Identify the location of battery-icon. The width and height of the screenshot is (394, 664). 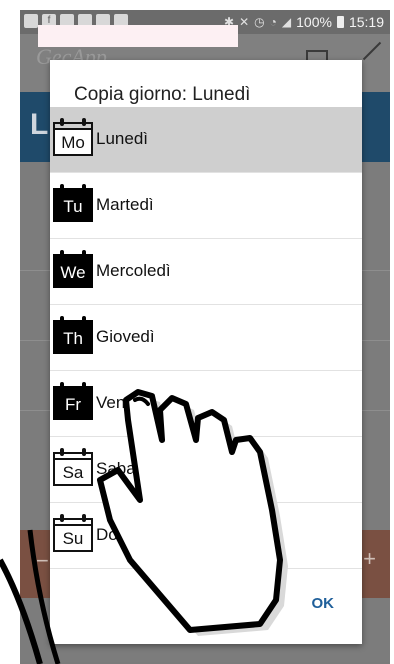
(340, 22).